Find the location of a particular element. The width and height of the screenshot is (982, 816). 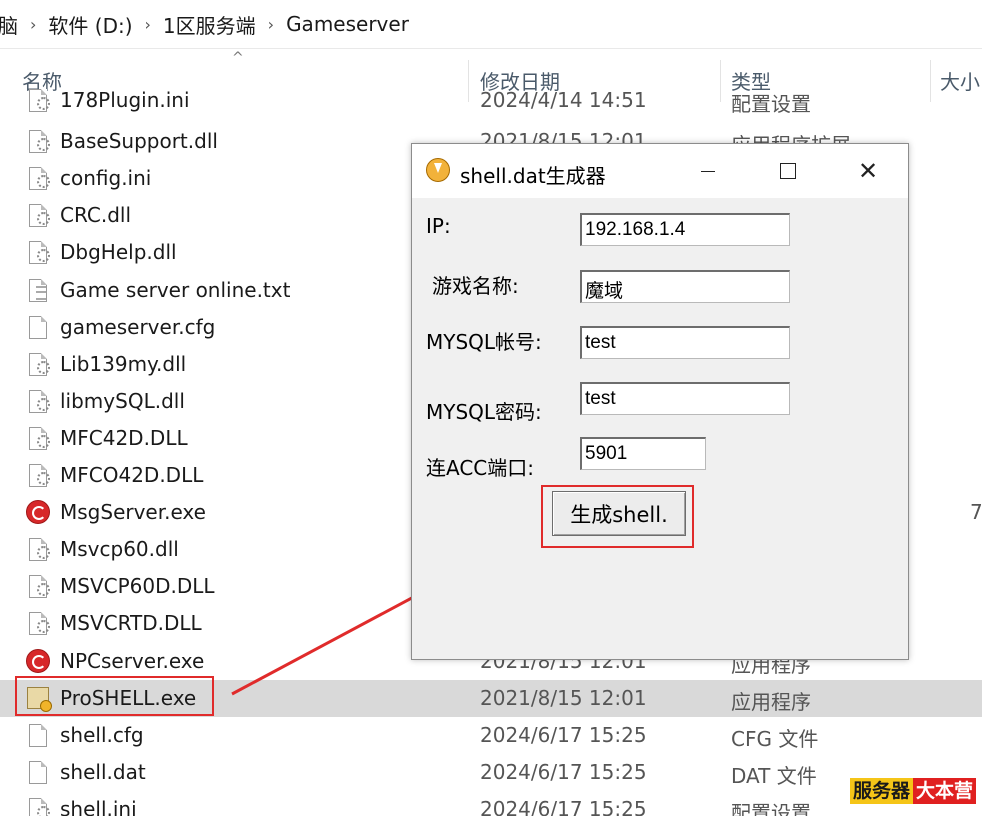

breadcrumb-item-drive-d: 软件 (D:) is located at coordinates (90, 24).